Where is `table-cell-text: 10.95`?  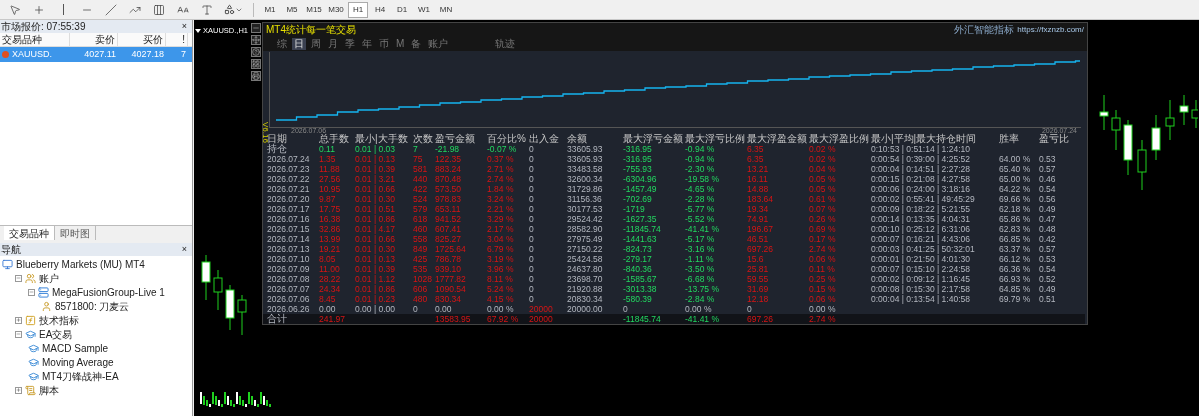
table-cell-text: 10.95 is located at coordinates (330, 189).